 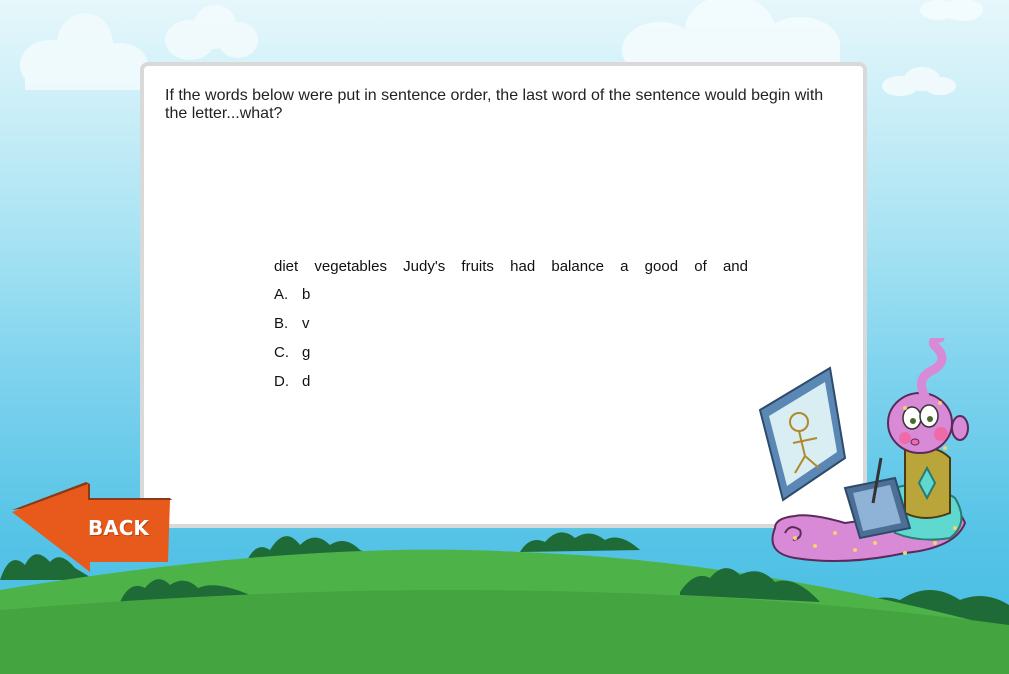 What do you see at coordinates (306, 323) in the screenshot?
I see `option-text: v` at bounding box center [306, 323].